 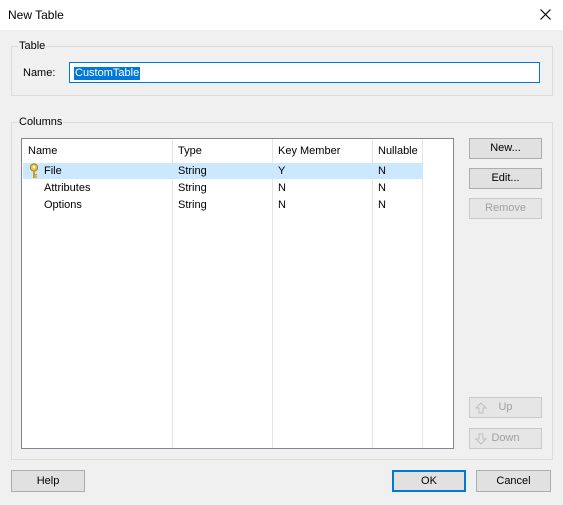 I want to click on cancel-label: Cancel, so click(x=513, y=481).